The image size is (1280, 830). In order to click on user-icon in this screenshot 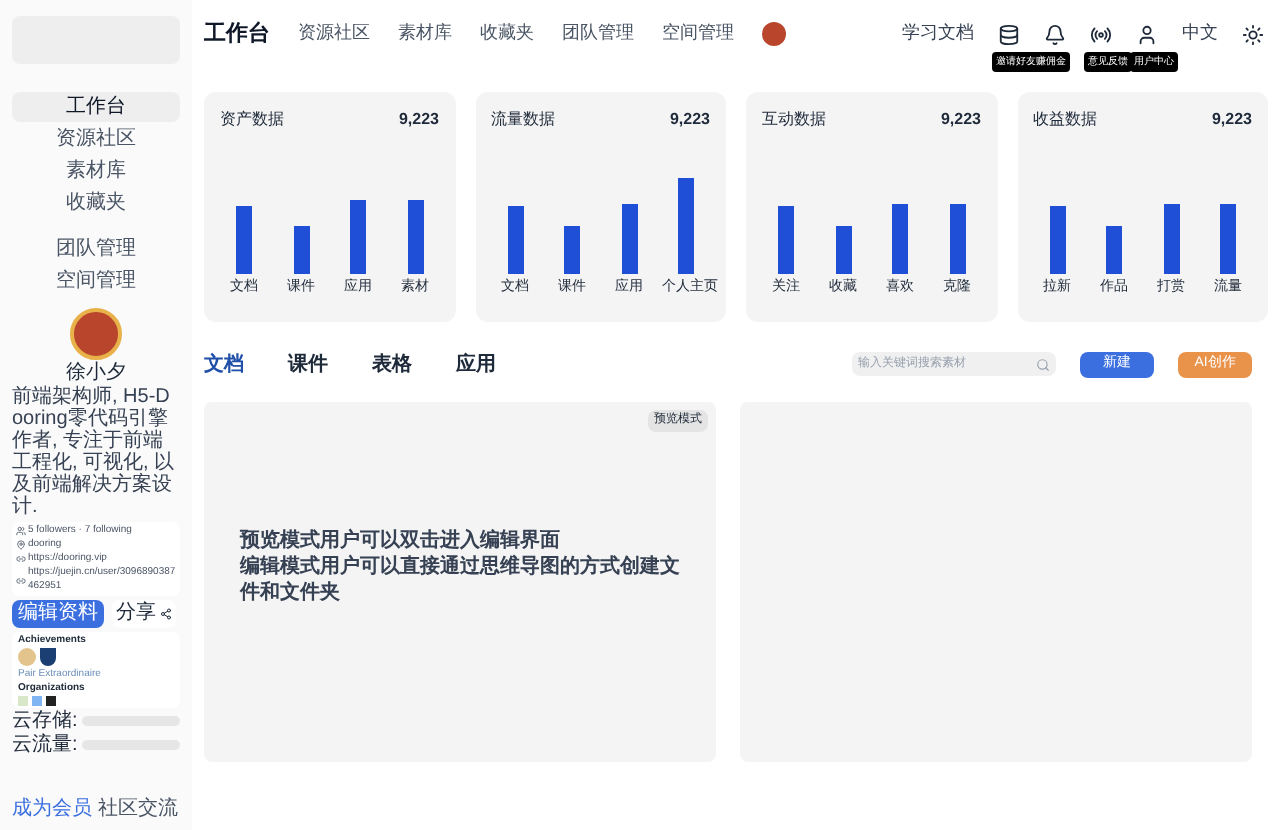, I will do `click(1147, 34)`.